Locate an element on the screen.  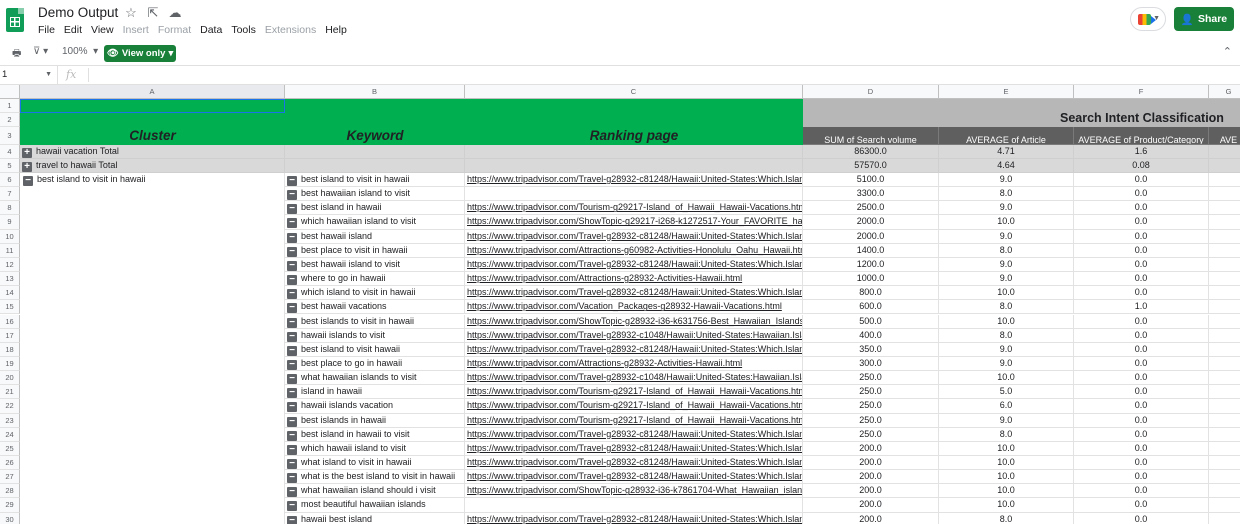
search-volume-cell: 2000.0 is located at coordinates (871, 236).